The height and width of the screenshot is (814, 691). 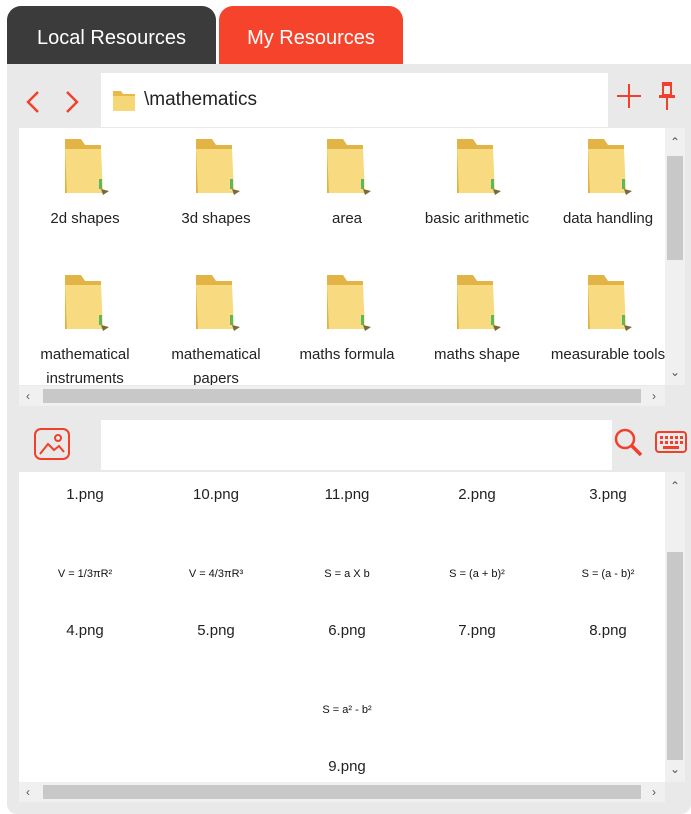 I want to click on image-vertical-scrollbar: ⌃ ⌄, so click(x=675, y=627).